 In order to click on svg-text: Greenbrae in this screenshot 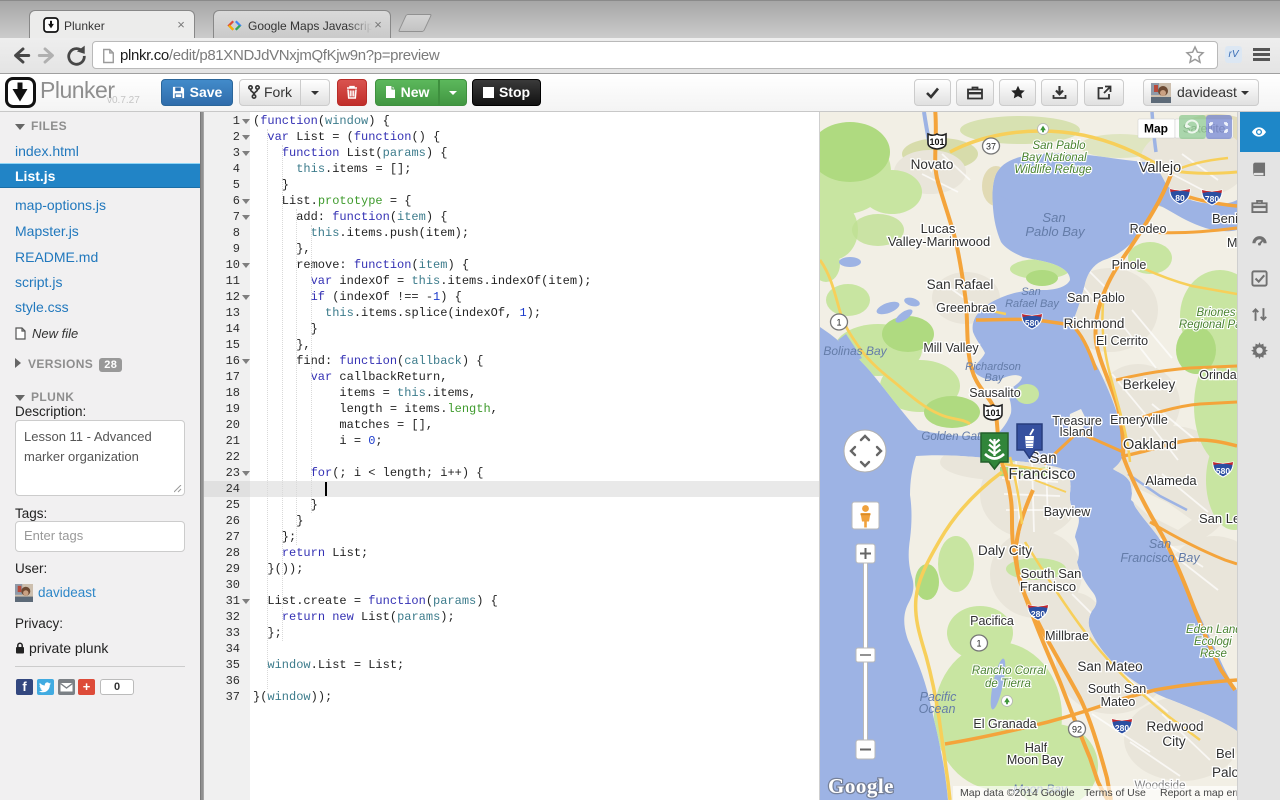, I will do `click(966, 308)`.